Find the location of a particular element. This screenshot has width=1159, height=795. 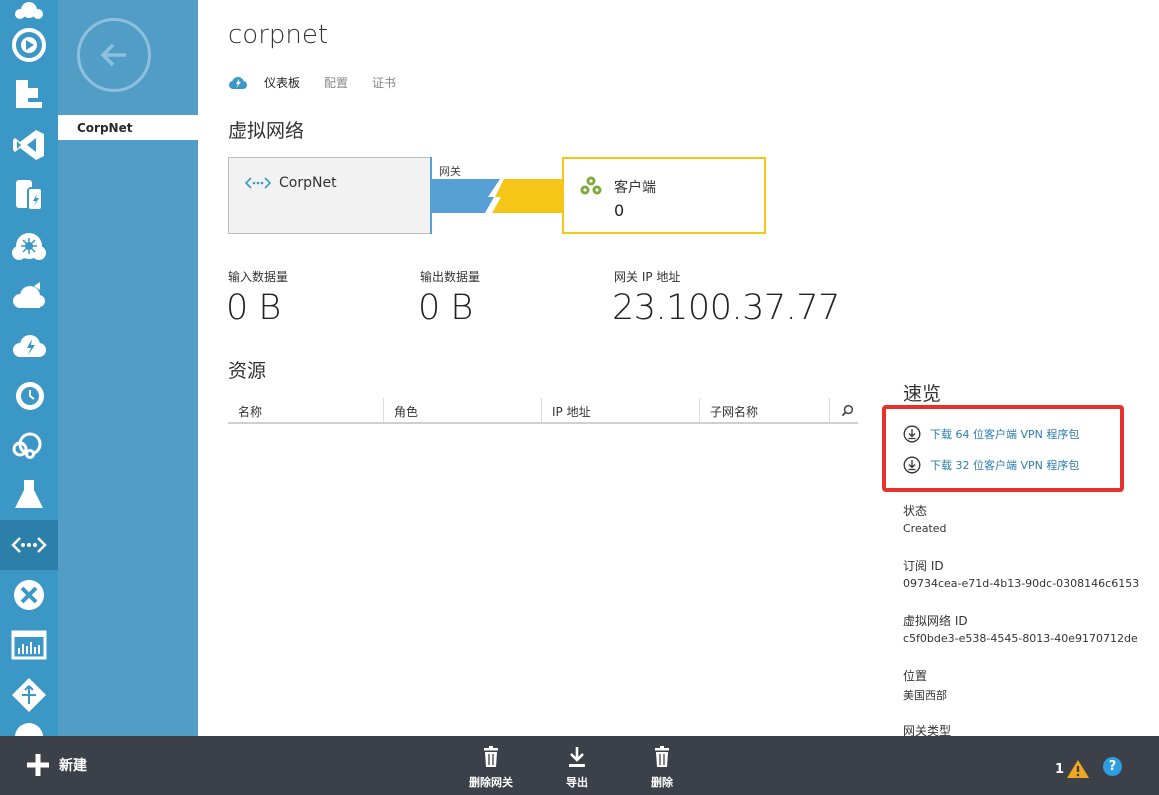

download-64bit-label: 下载 64 位客户端 VPN 程序包 is located at coordinates (1005, 434).